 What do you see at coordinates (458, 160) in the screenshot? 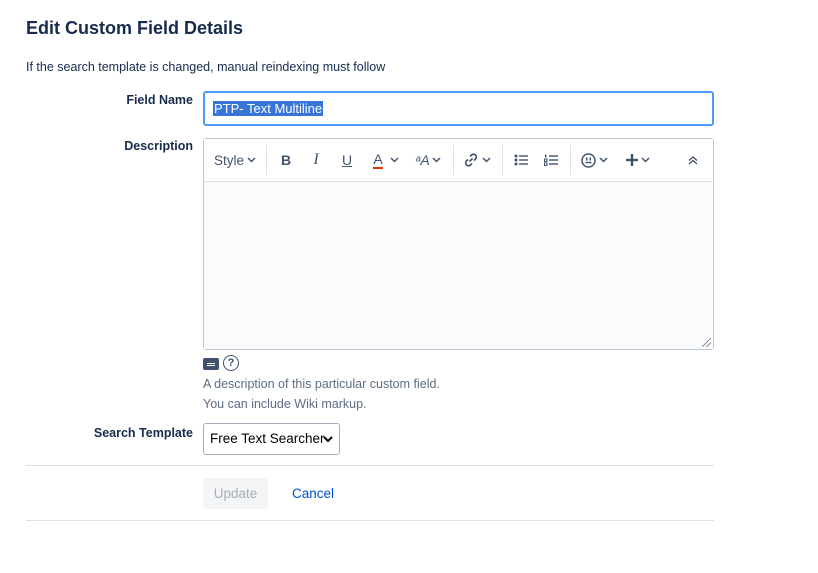
I see `editor-toolbar: Style B I U A ᵃA` at bounding box center [458, 160].